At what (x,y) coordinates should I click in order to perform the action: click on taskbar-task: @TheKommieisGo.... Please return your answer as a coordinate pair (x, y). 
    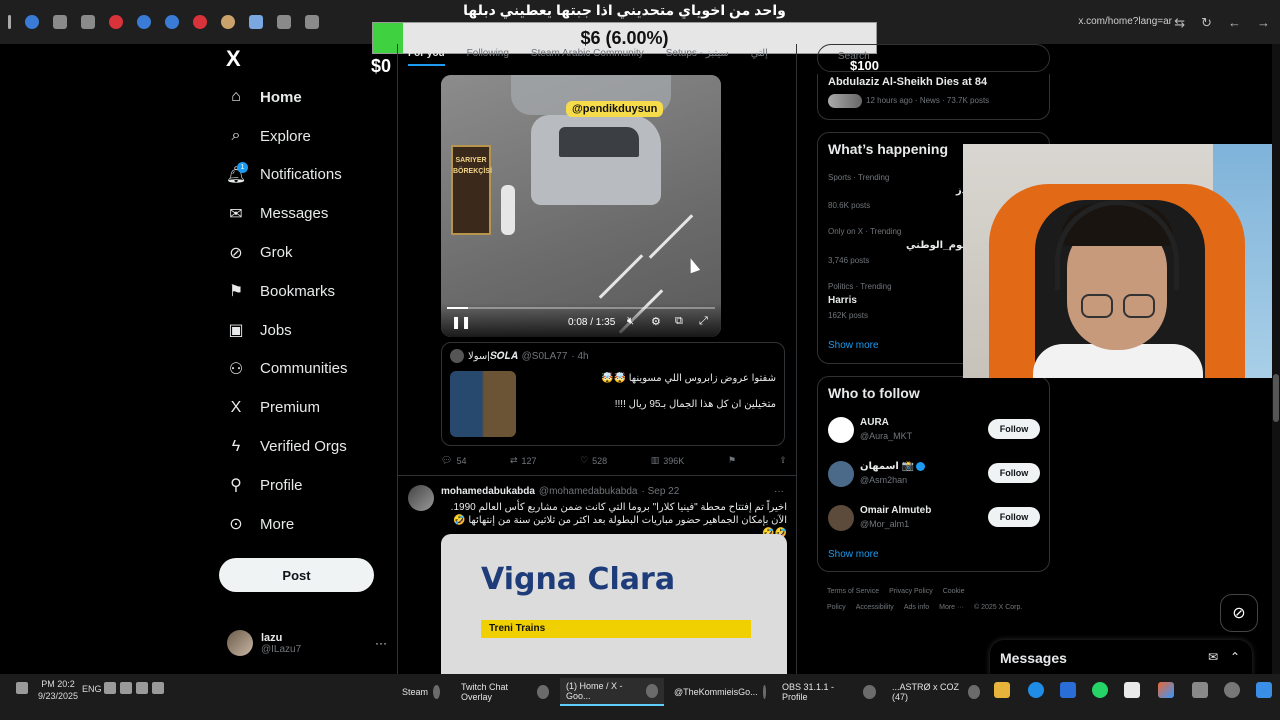
    Looking at the image, I should click on (720, 692).